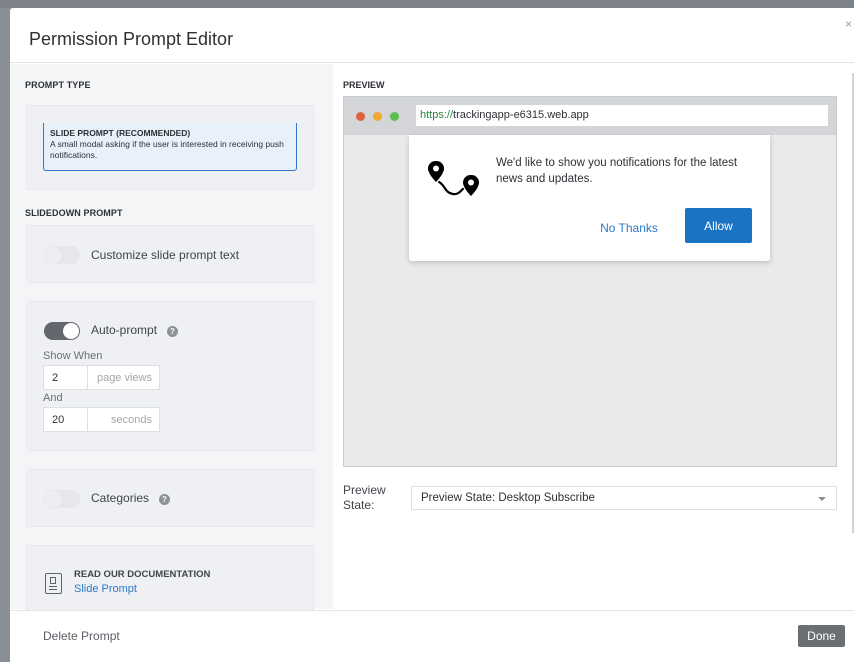 Image resolution: width=854 pixels, height=662 pixels. Describe the element at coordinates (58, 85) in the screenshot. I see `prompt-type-label: PROMPT TYPE` at that location.